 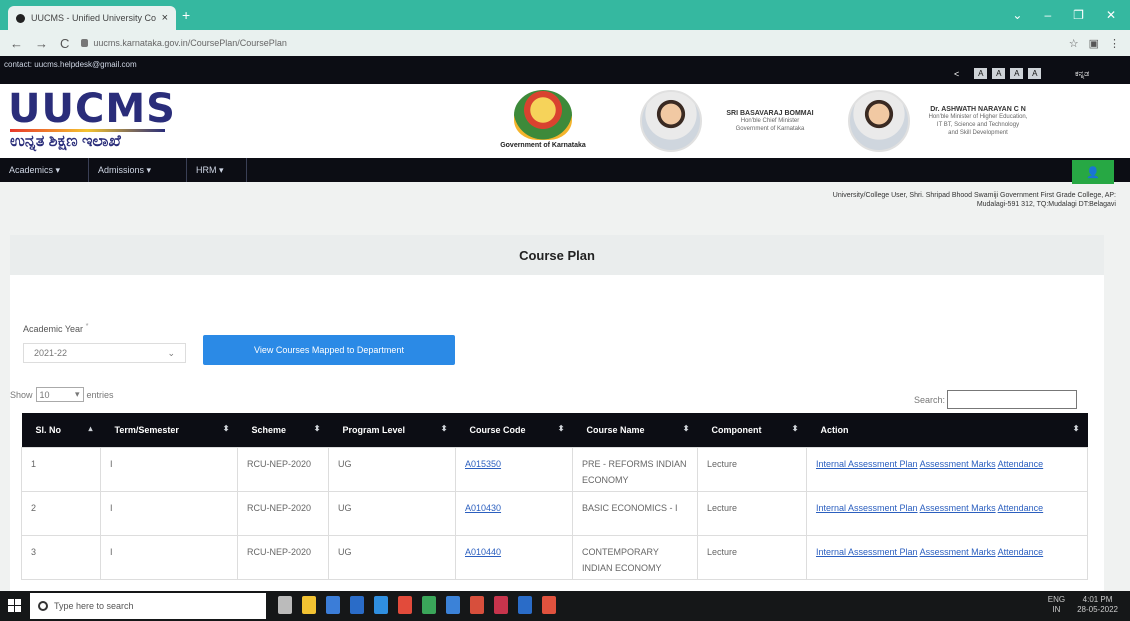 What do you see at coordinates (1078, 15) in the screenshot?
I see `restore-button: ❐` at bounding box center [1078, 15].